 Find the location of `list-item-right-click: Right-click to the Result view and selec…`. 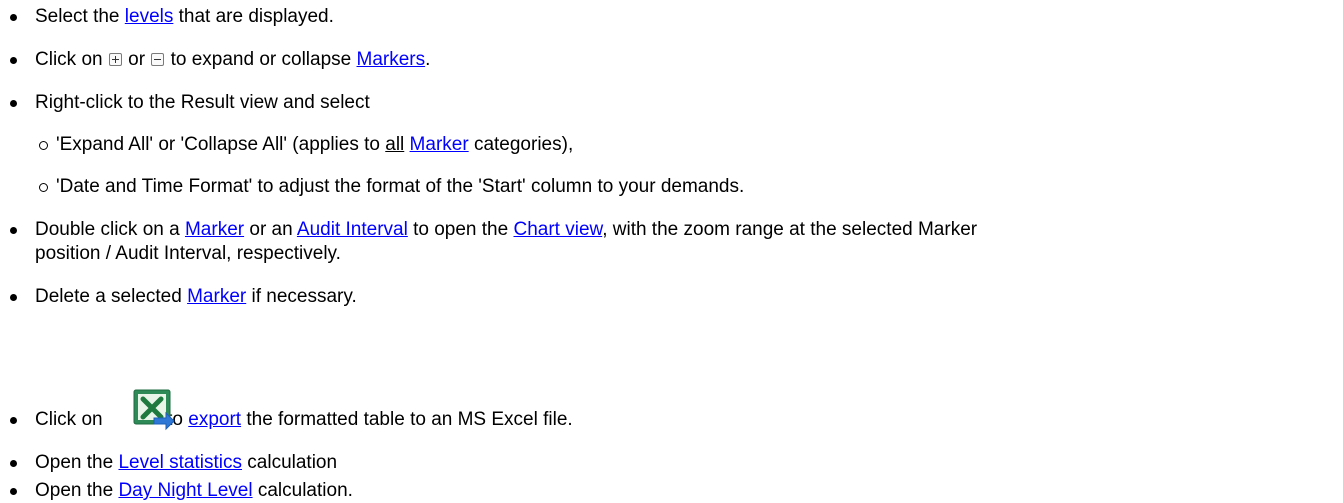

list-item-right-click: Right-click to the Result view and selec… is located at coordinates (202, 102).